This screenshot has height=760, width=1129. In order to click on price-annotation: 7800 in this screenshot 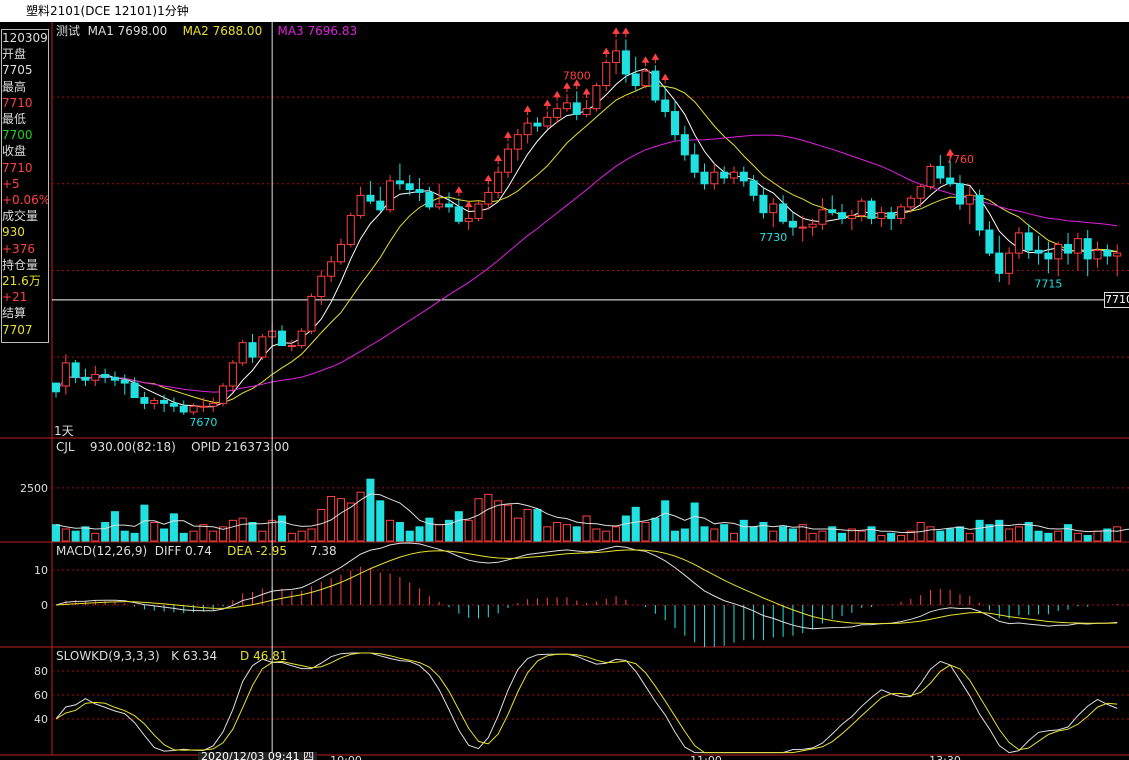, I will do `click(577, 75)`.